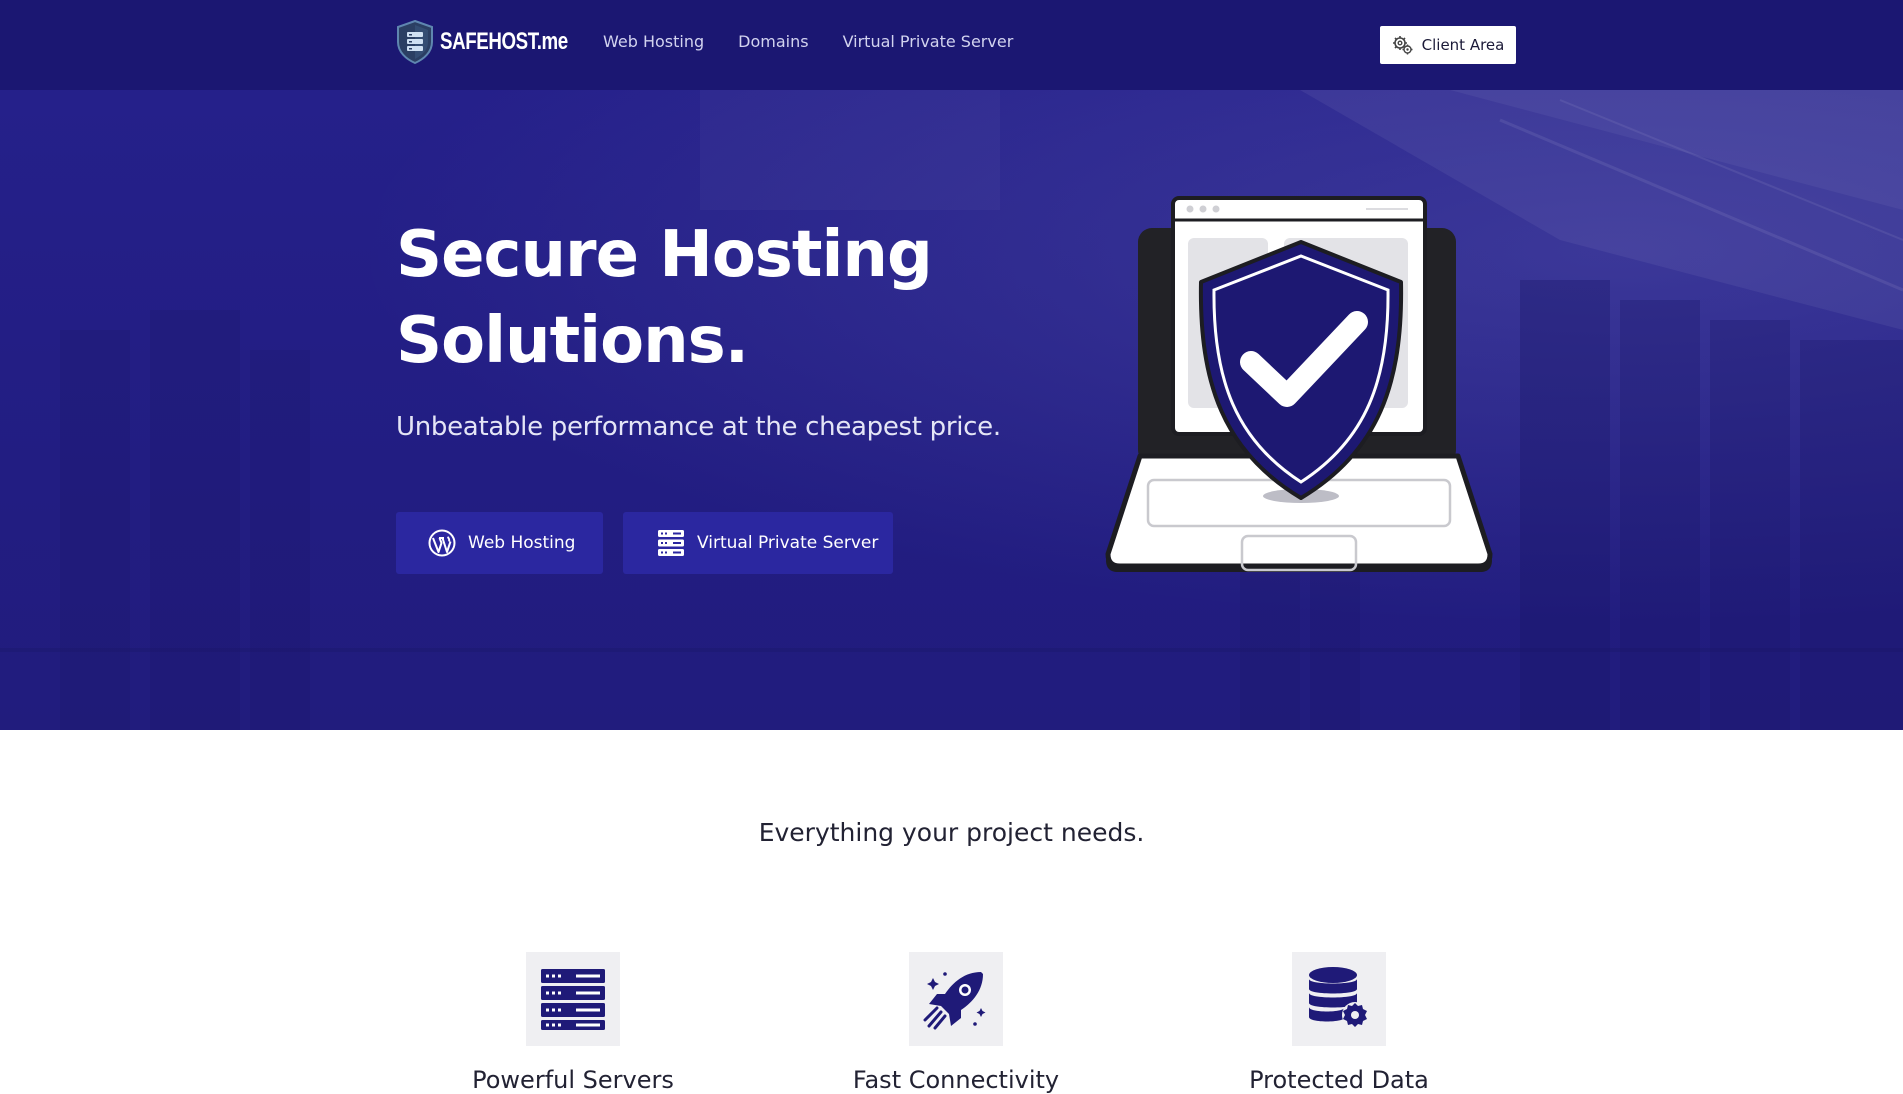 The width and height of the screenshot is (1903, 1094). What do you see at coordinates (671, 543) in the screenshot?
I see `server-rack-icon` at bounding box center [671, 543].